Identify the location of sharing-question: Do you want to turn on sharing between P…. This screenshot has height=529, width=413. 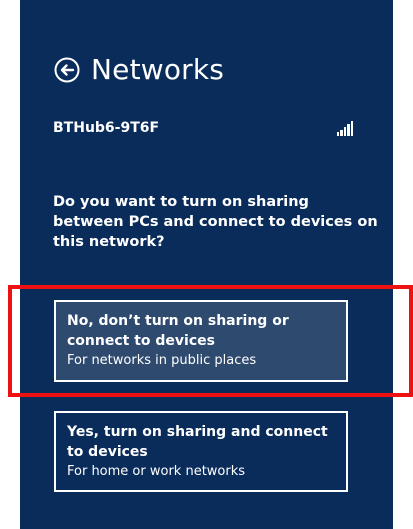
(215, 222).